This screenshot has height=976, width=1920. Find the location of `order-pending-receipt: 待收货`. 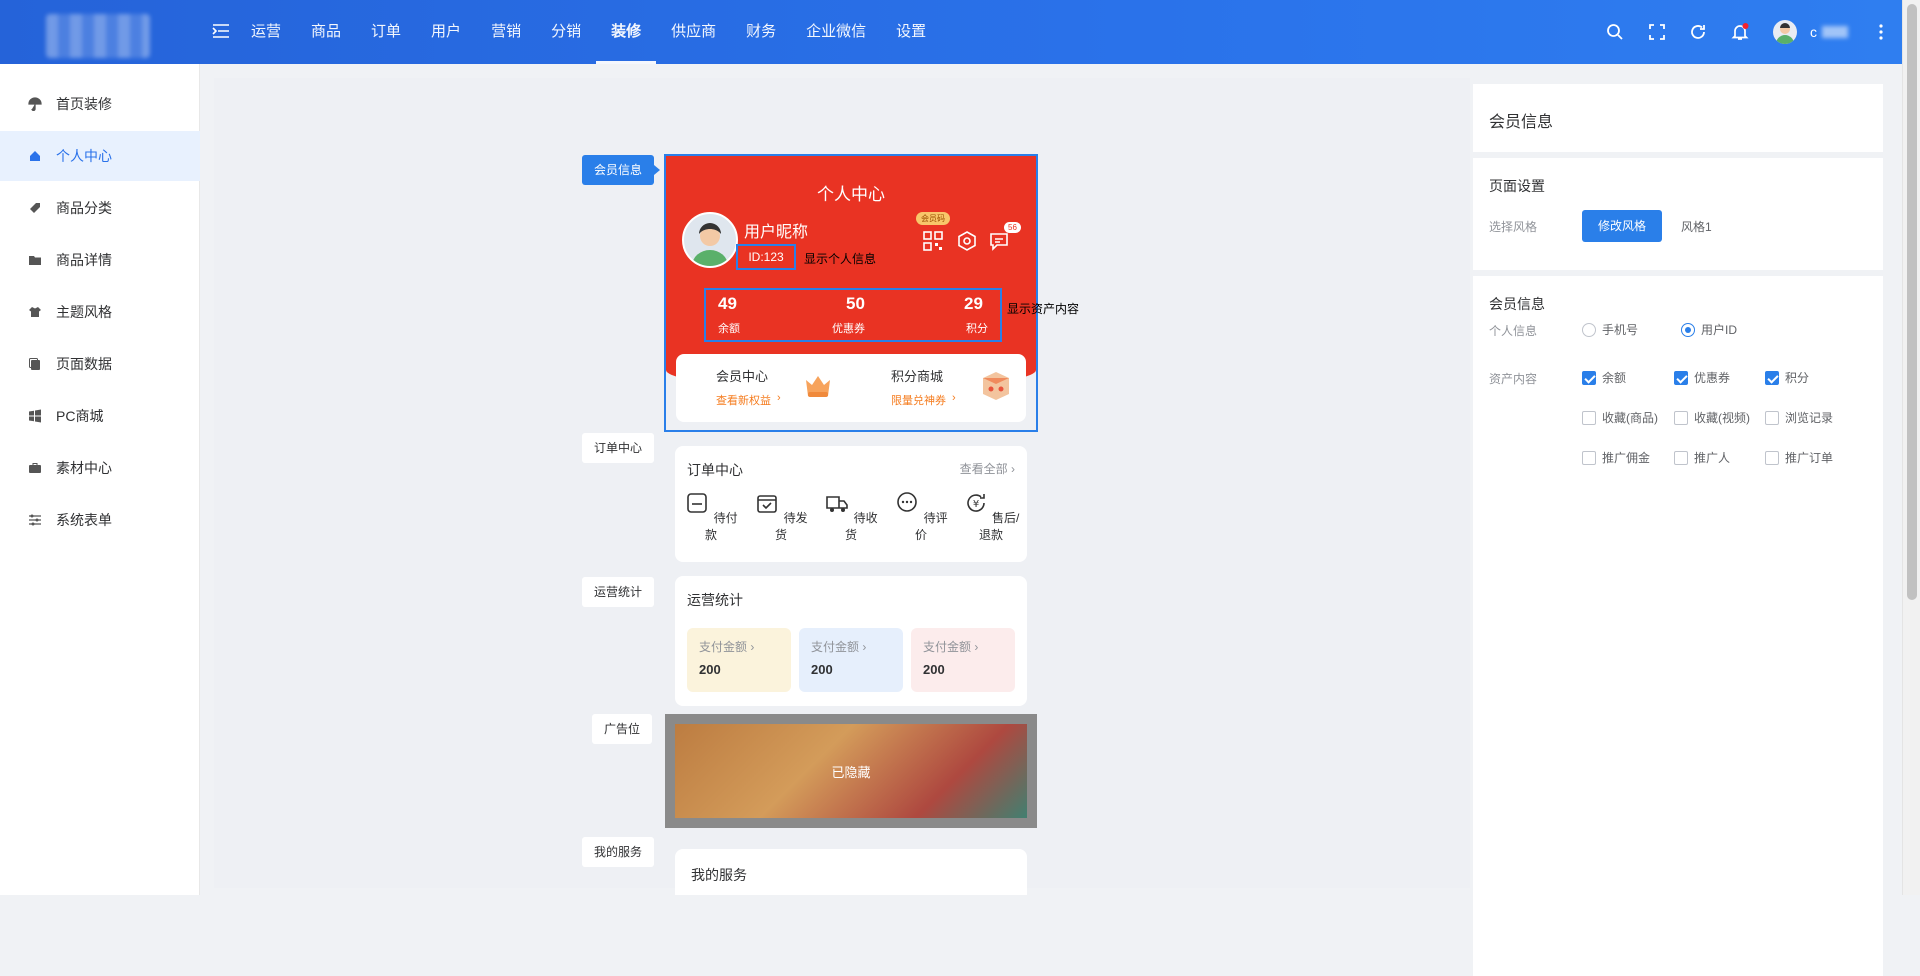

order-pending-receipt: 待收货 is located at coordinates (851, 516).